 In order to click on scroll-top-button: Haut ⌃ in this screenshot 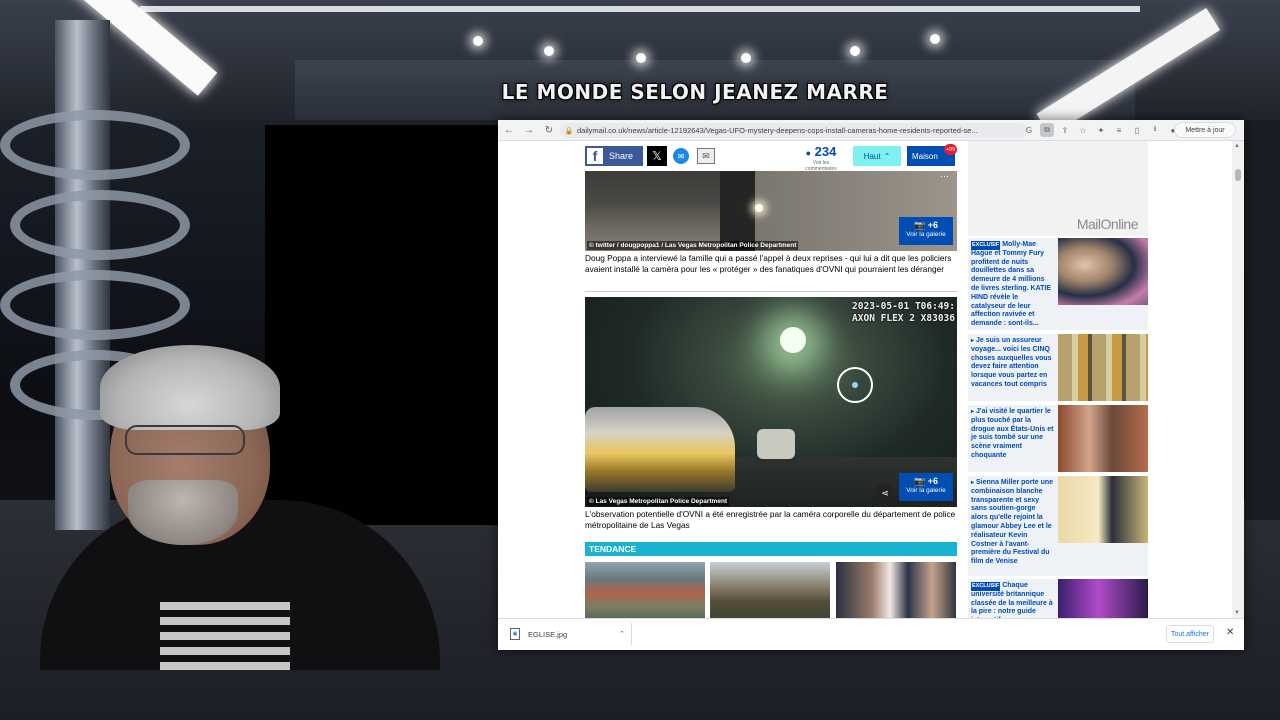, I will do `click(877, 156)`.